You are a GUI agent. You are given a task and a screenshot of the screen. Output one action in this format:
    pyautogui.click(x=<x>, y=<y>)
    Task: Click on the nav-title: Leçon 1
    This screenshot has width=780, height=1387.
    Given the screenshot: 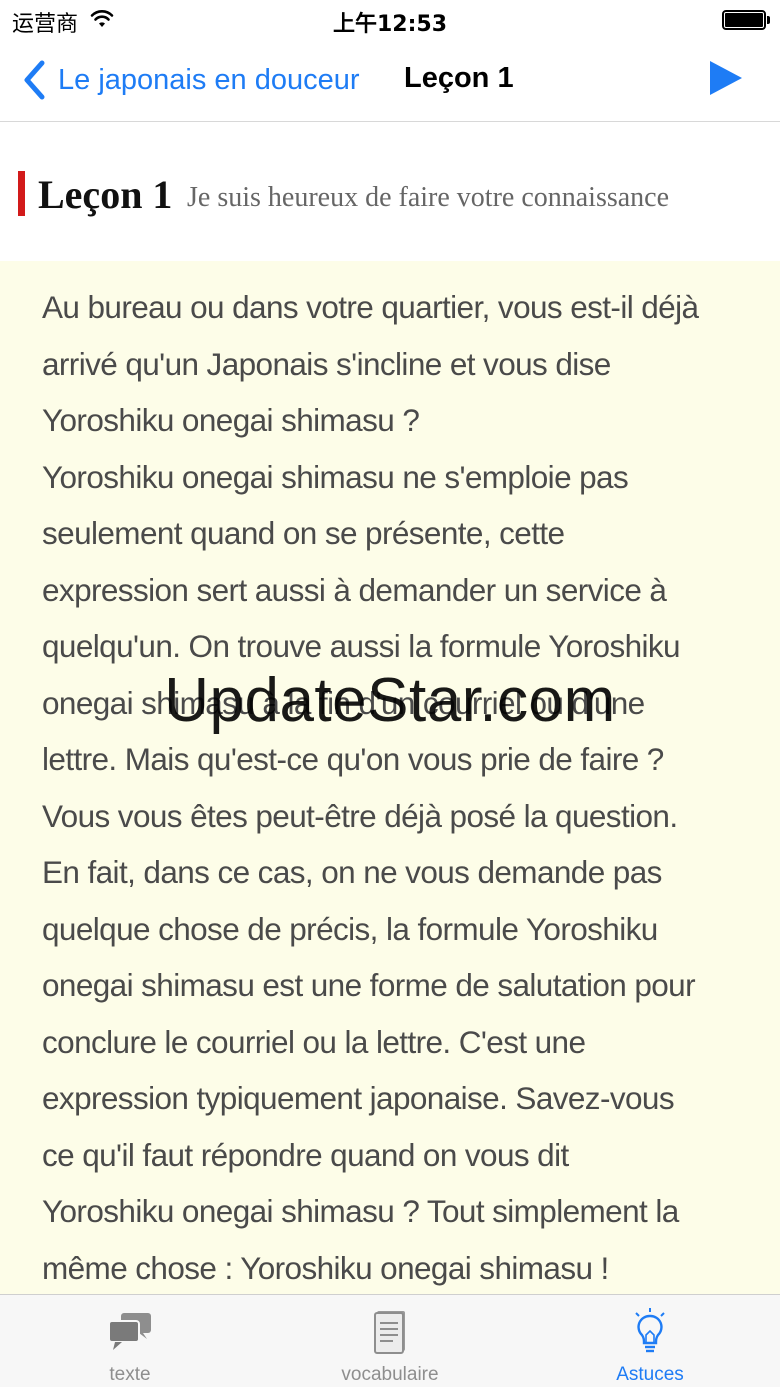 What is the action you would take?
    pyautogui.click(x=459, y=78)
    